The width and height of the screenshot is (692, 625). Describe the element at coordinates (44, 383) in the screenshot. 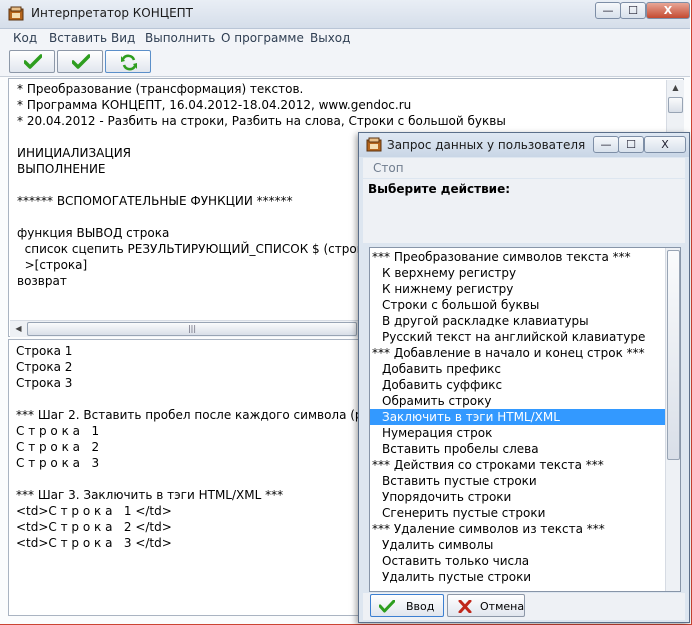

I see `output-line: Строка 3` at that location.